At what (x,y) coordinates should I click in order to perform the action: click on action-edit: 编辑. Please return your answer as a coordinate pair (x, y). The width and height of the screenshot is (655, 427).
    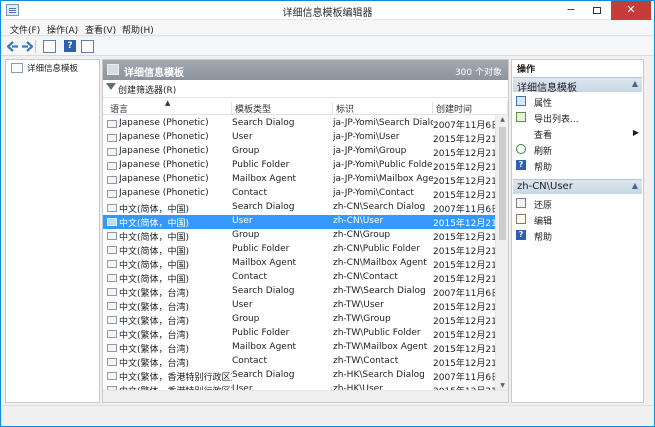
    Looking at the image, I should click on (578, 220).